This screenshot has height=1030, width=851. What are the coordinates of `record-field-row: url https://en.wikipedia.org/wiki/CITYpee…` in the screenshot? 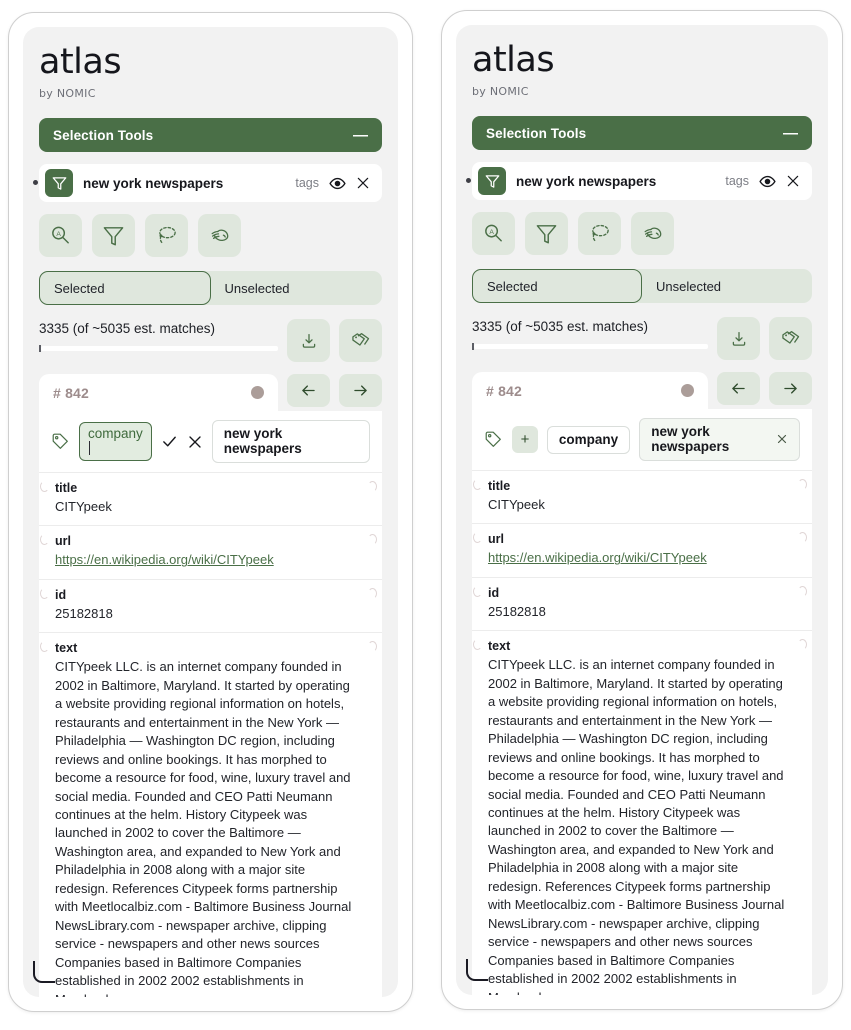 It's located at (642, 549).